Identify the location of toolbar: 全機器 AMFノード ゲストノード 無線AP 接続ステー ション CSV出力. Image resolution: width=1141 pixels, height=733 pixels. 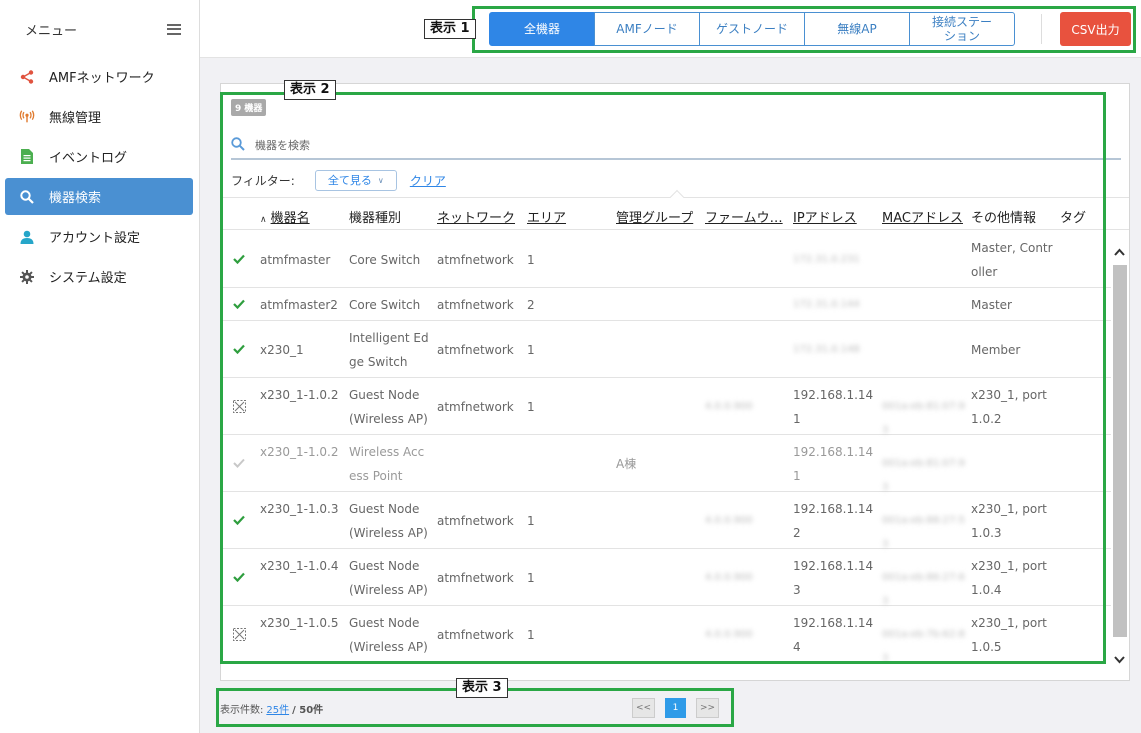
(670, 29).